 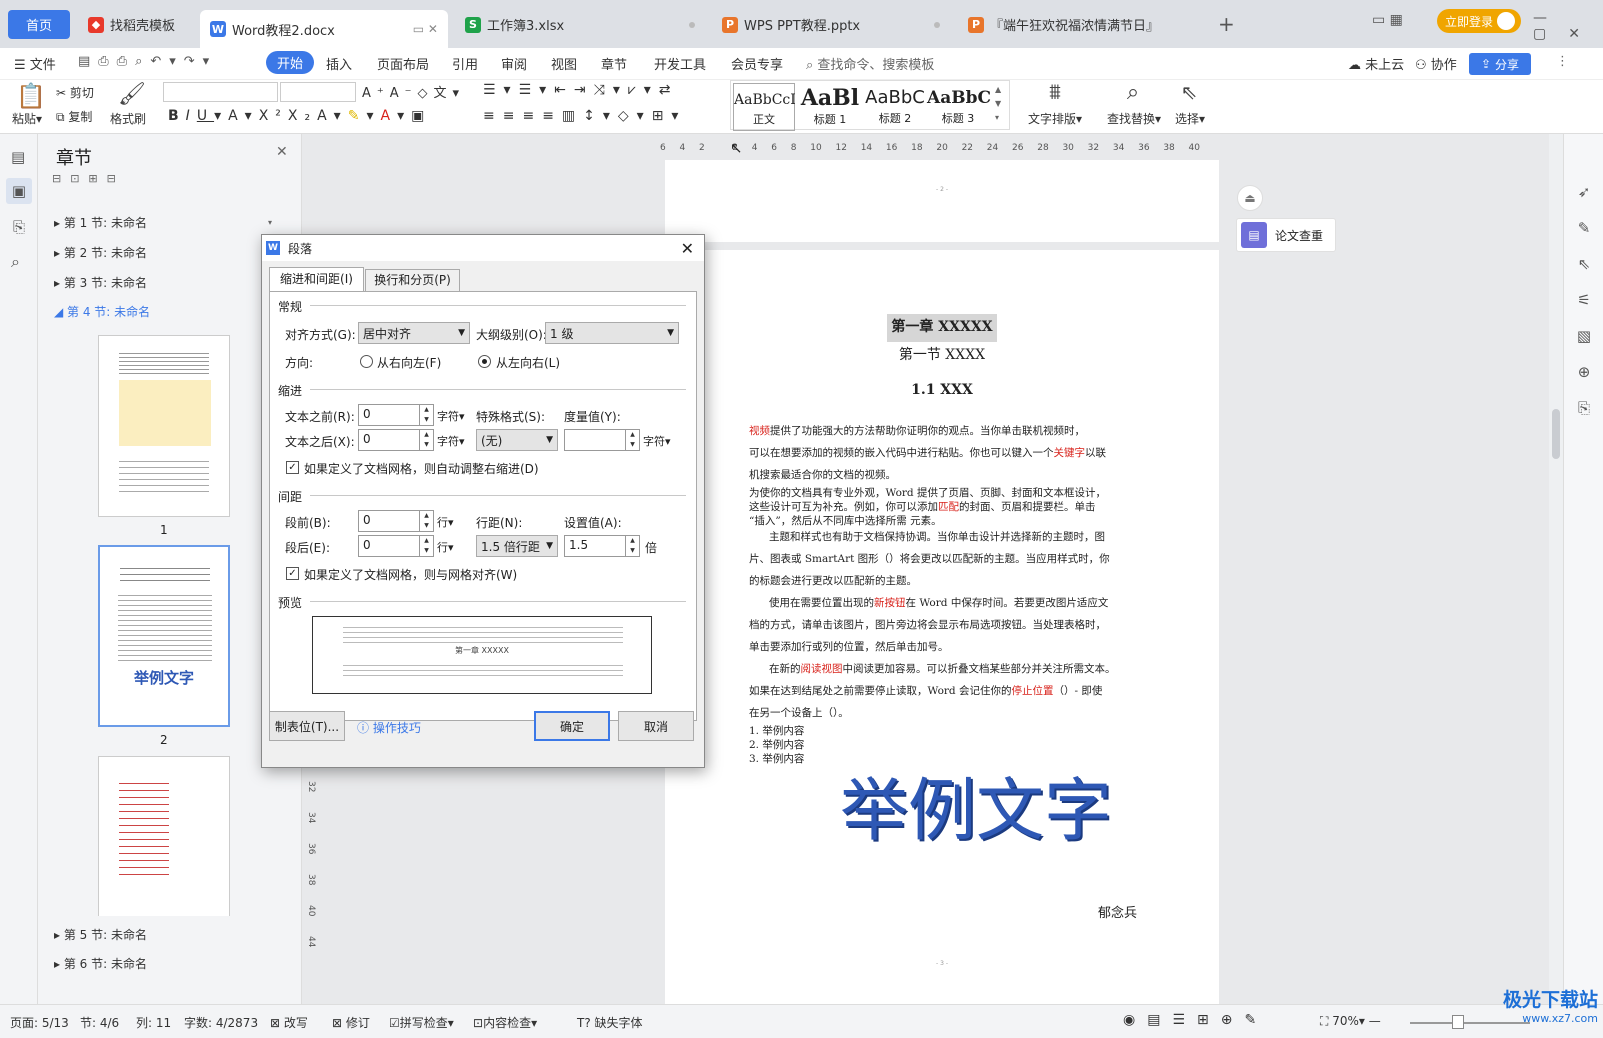 I want to click on style-normal: AaBbCcI 正文, so click(x=764, y=107).